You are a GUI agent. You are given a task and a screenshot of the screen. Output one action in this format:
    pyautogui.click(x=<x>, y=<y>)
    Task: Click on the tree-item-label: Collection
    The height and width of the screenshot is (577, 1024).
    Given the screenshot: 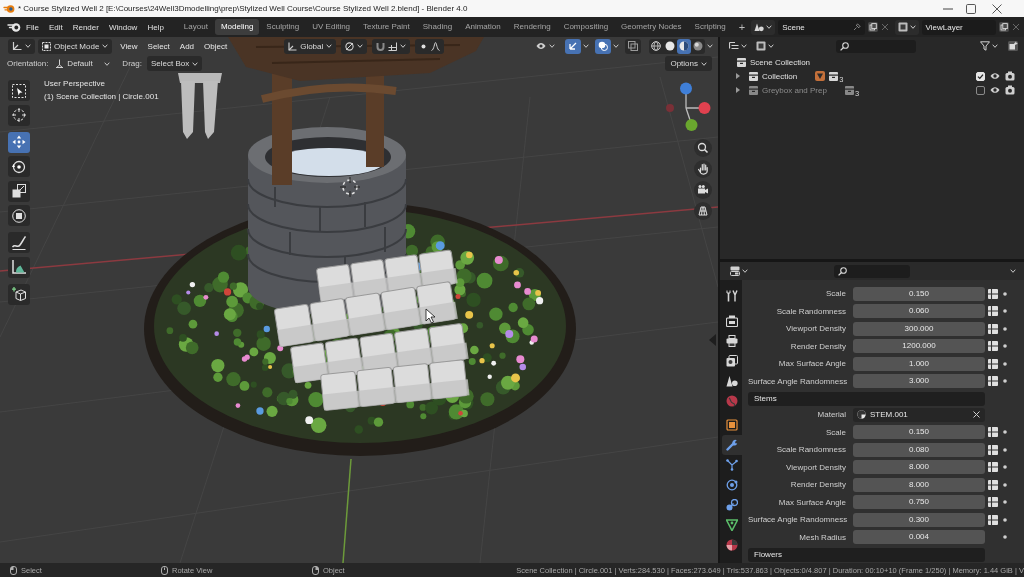 What is the action you would take?
    pyautogui.click(x=780, y=76)
    